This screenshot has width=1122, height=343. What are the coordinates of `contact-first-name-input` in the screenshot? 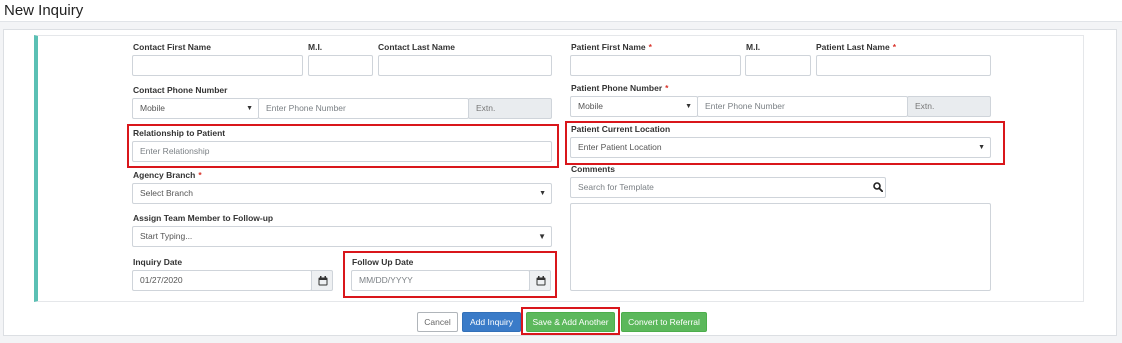 It's located at (217, 65).